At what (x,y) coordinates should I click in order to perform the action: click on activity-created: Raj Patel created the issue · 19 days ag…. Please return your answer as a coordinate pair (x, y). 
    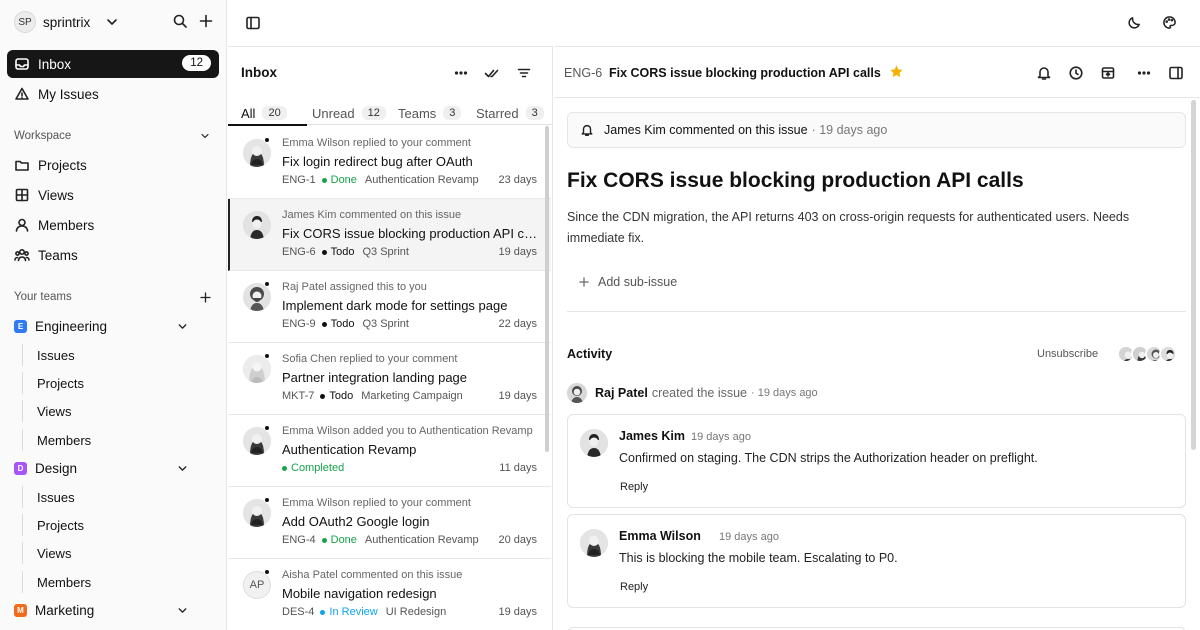
    Looking at the image, I should click on (692, 393).